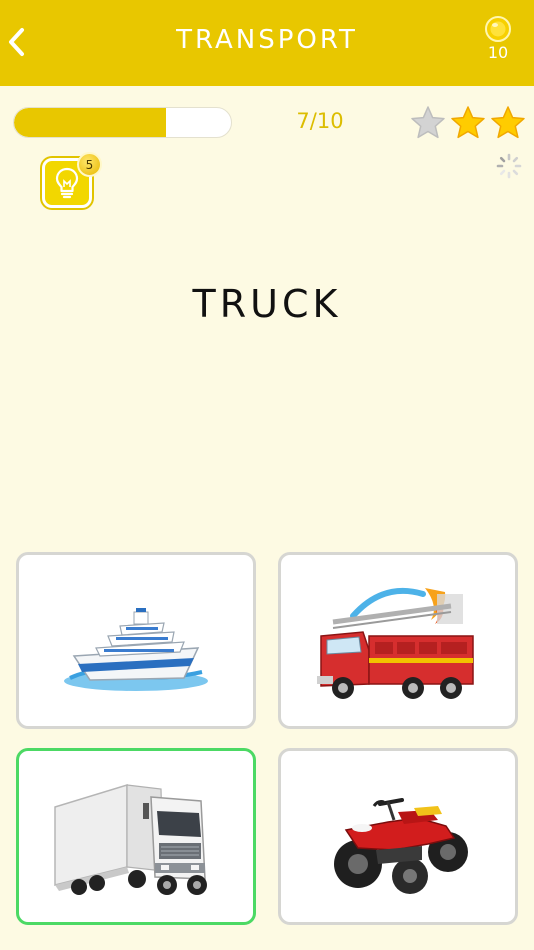 Image resolution: width=534 pixels, height=950 pixels. I want to click on answer-option-ship, so click(136, 640).